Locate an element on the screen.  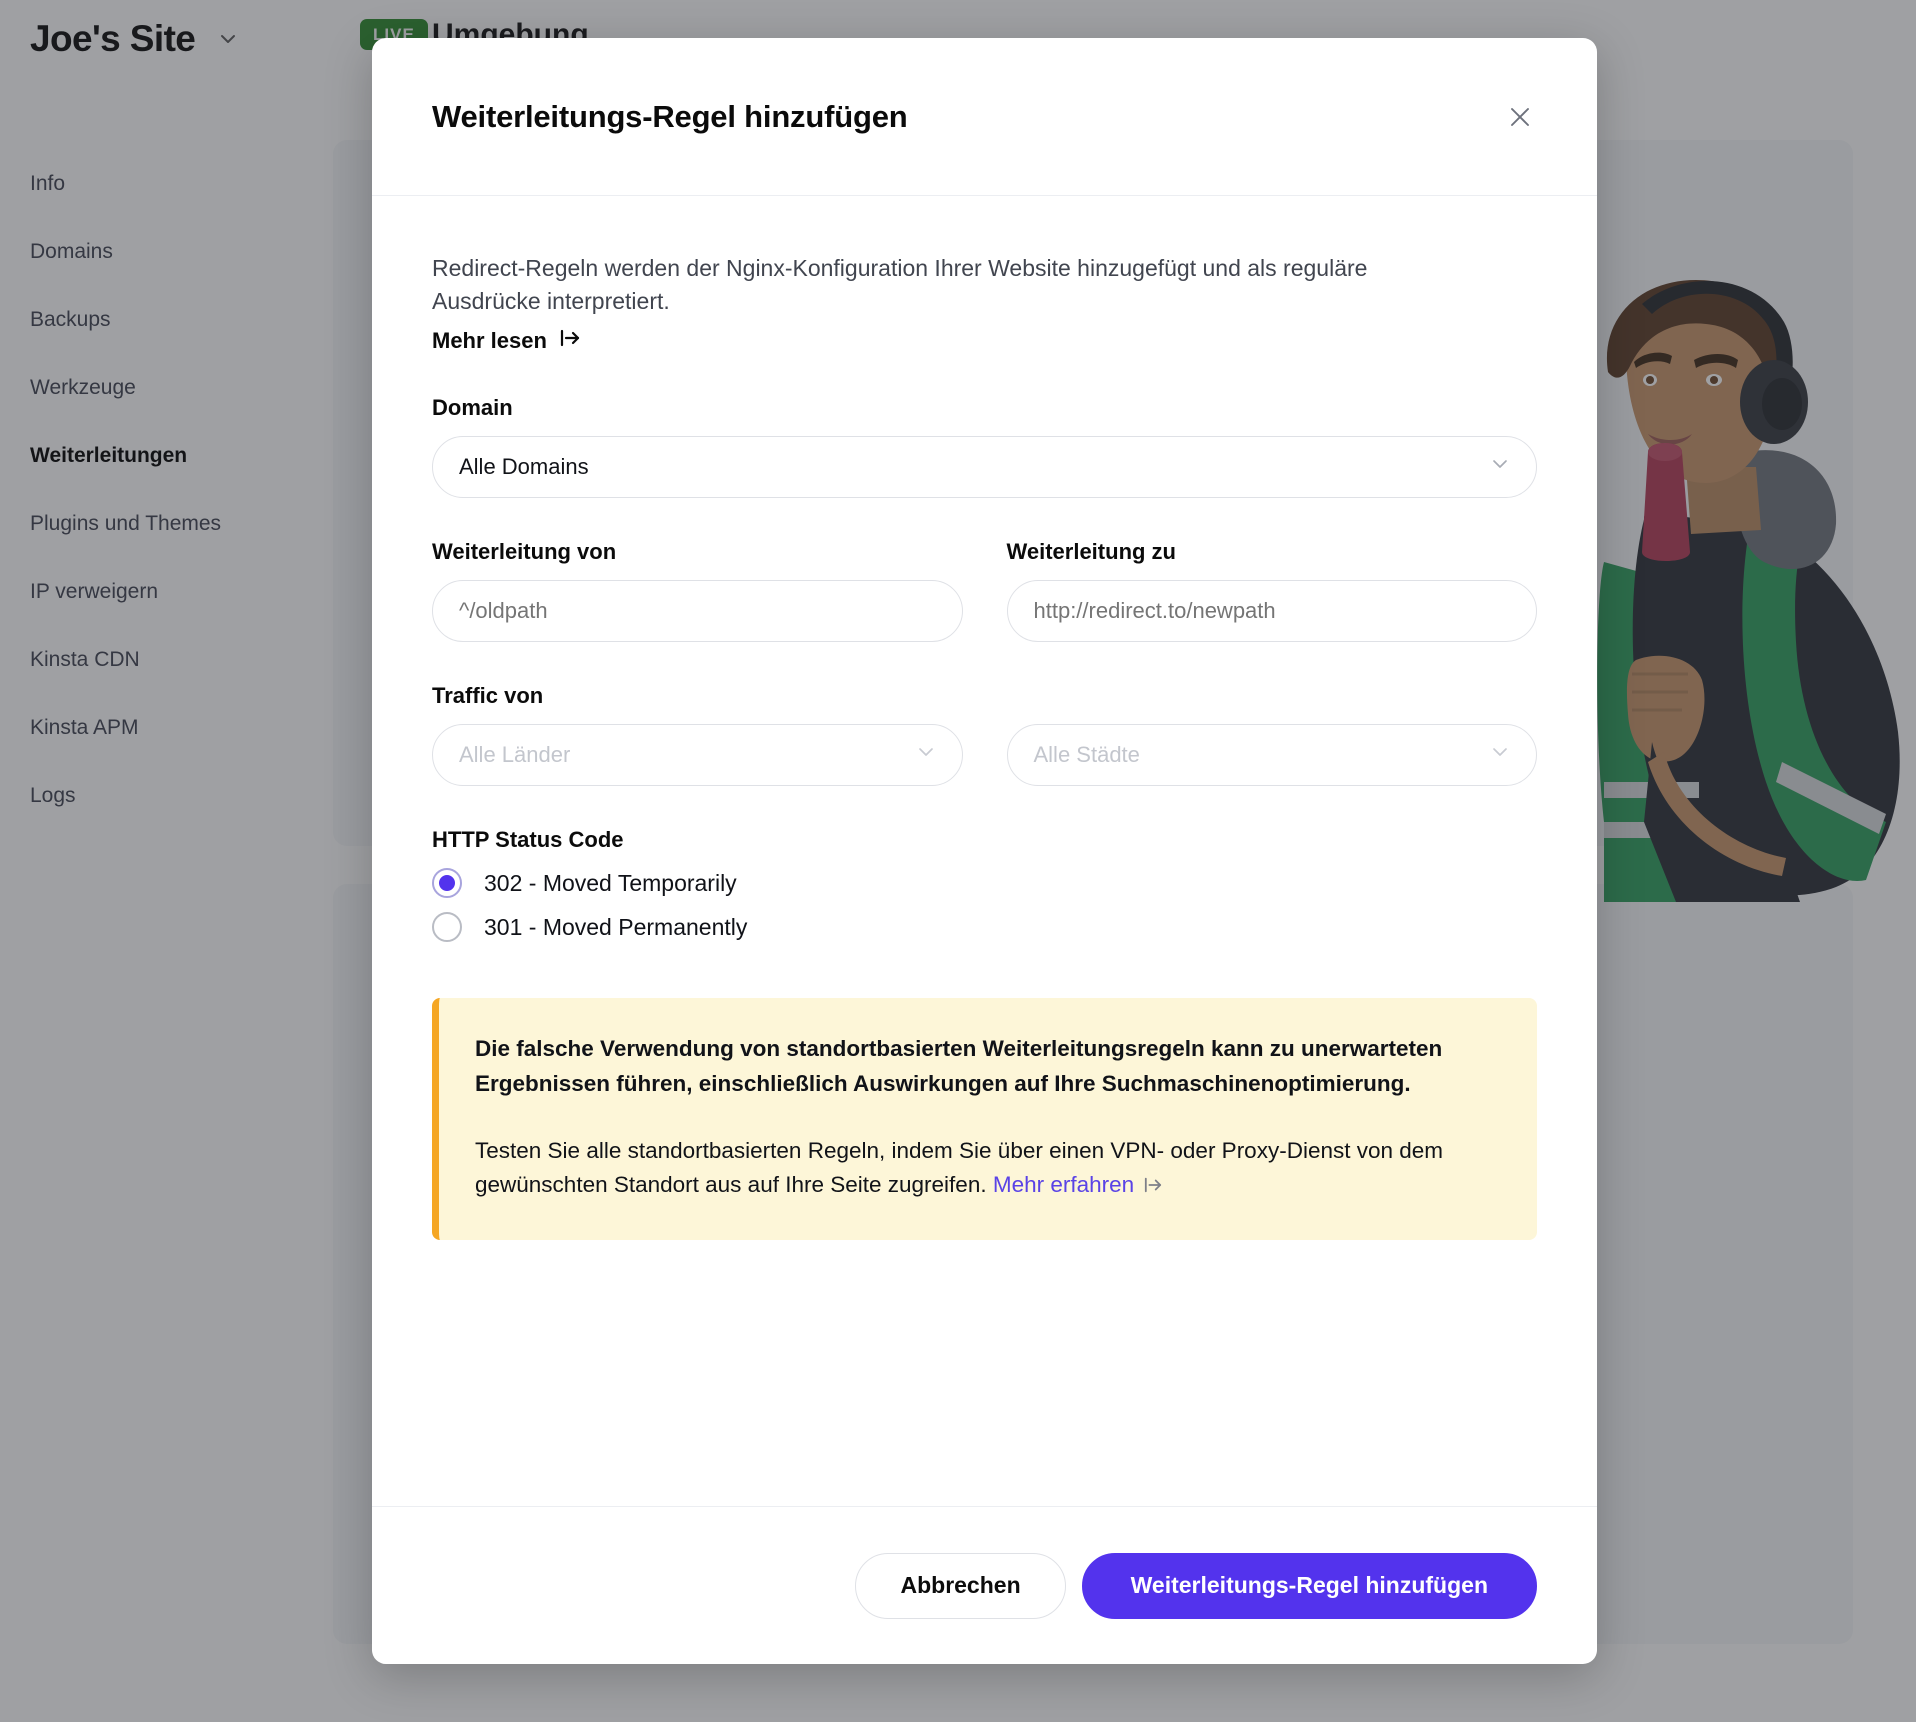
cities-select-value: Alle Städte is located at coordinates (1086, 755).